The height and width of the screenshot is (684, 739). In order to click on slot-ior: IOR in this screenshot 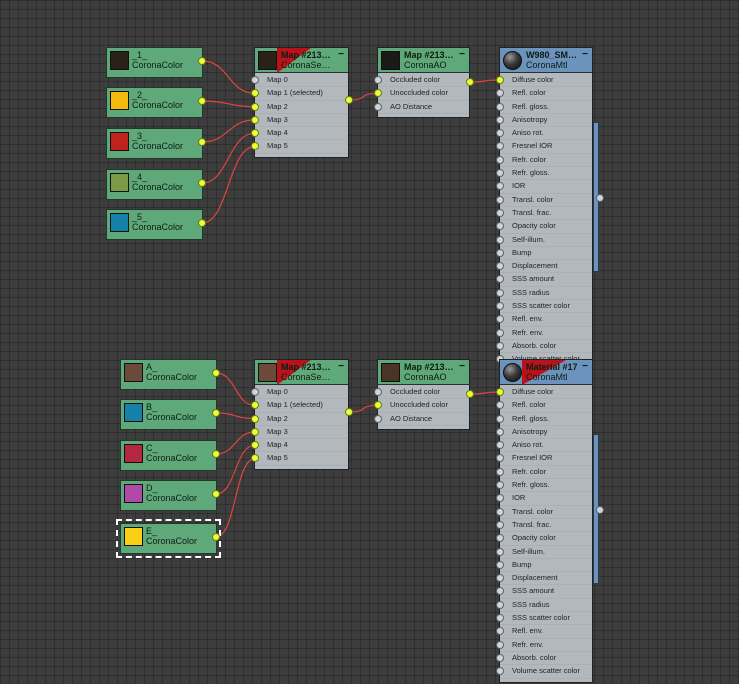, I will do `click(544, 499)`.